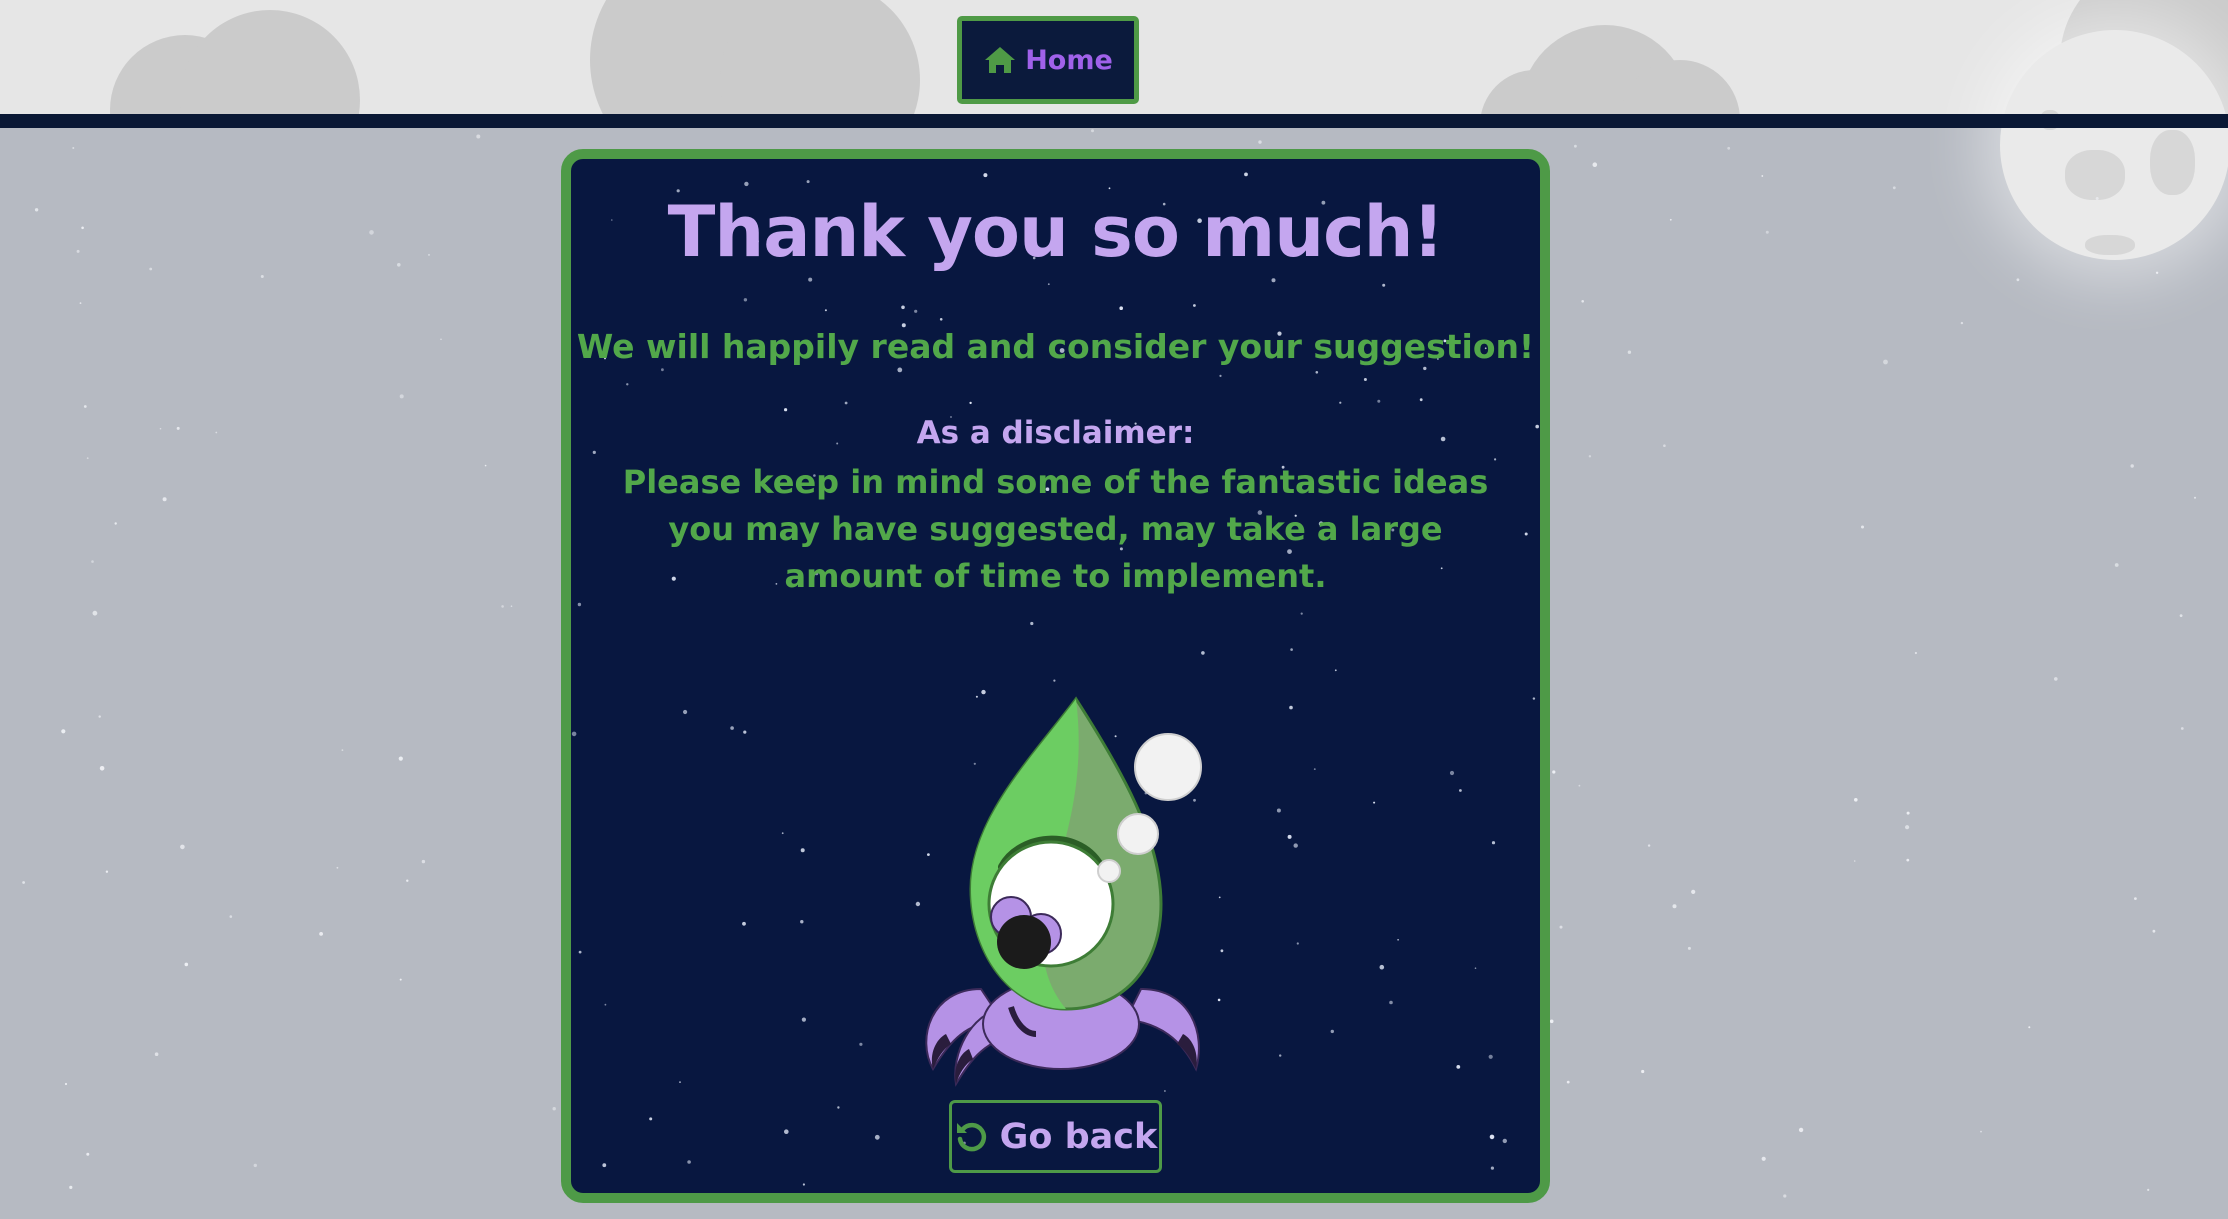 This screenshot has height=1219, width=2228. What do you see at coordinates (1063, 891) in the screenshot?
I see `alien-mascot-image` at bounding box center [1063, 891].